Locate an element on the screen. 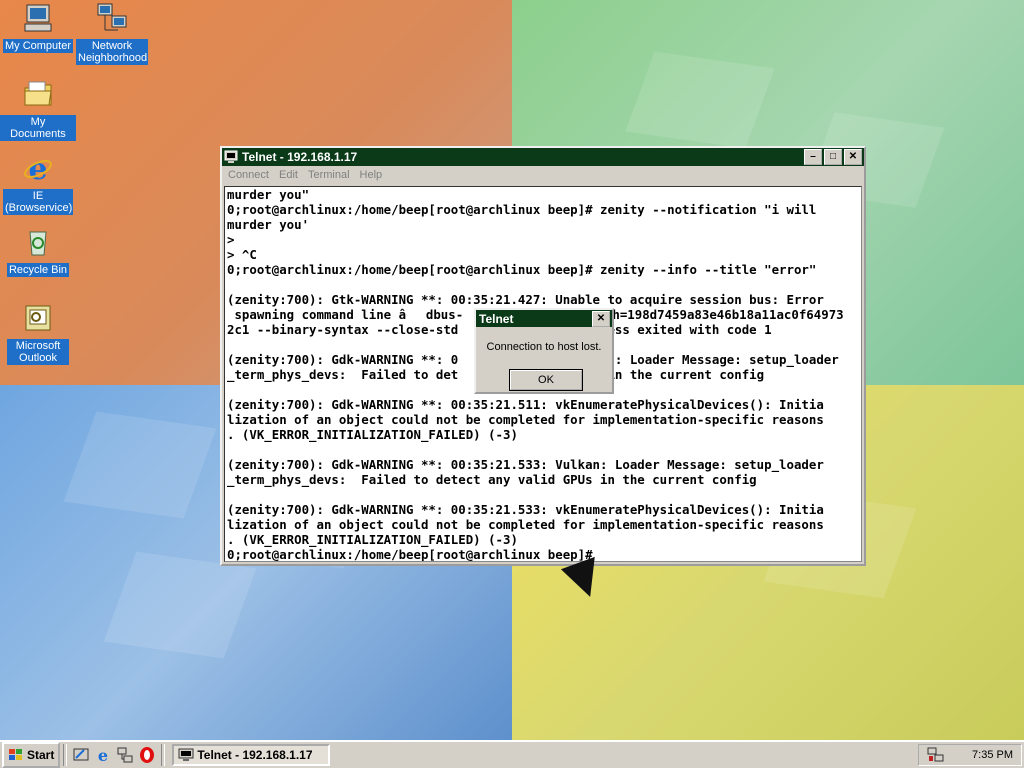 This screenshot has width=1024, height=768. taskbar-telnet-button: Telnet - 192.168.1.17 is located at coordinates (251, 755).